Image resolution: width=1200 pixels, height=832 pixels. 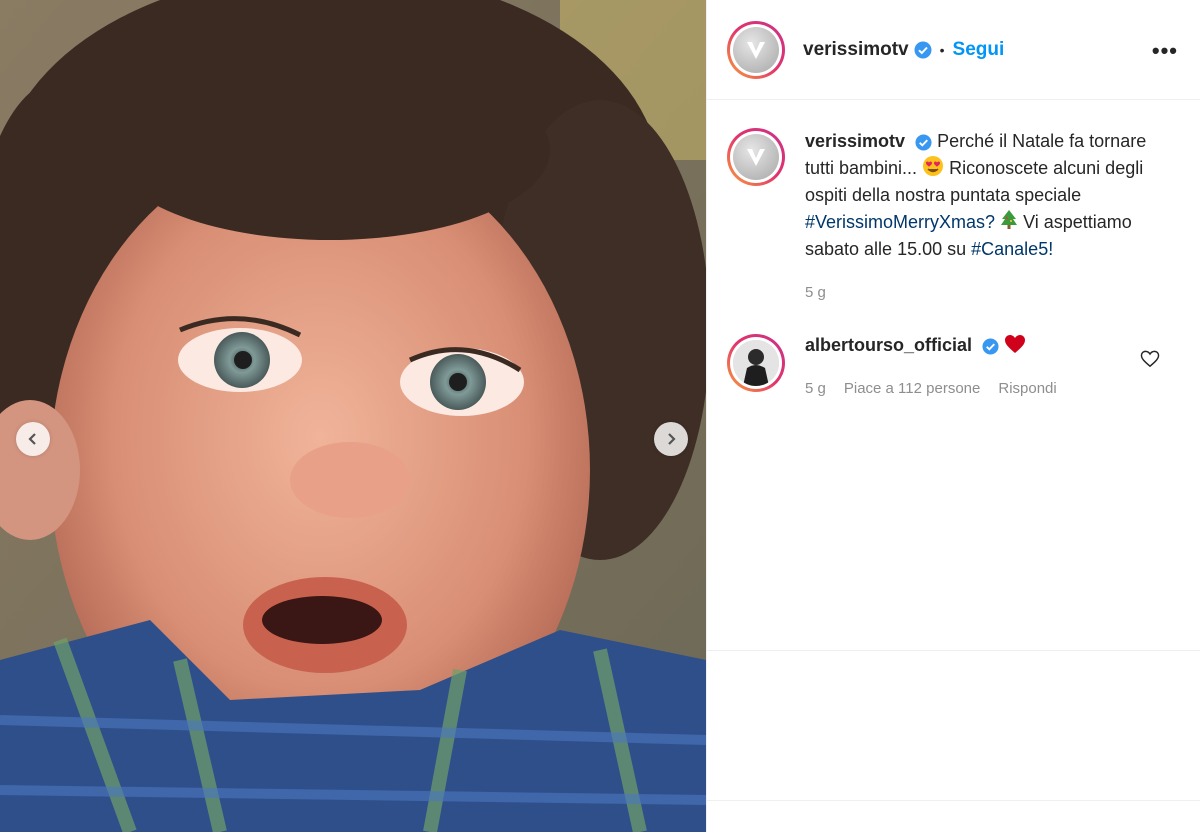 What do you see at coordinates (979, 50) in the screenshot?
I see `follow-button: Segui` at bounding box center [979, 50].